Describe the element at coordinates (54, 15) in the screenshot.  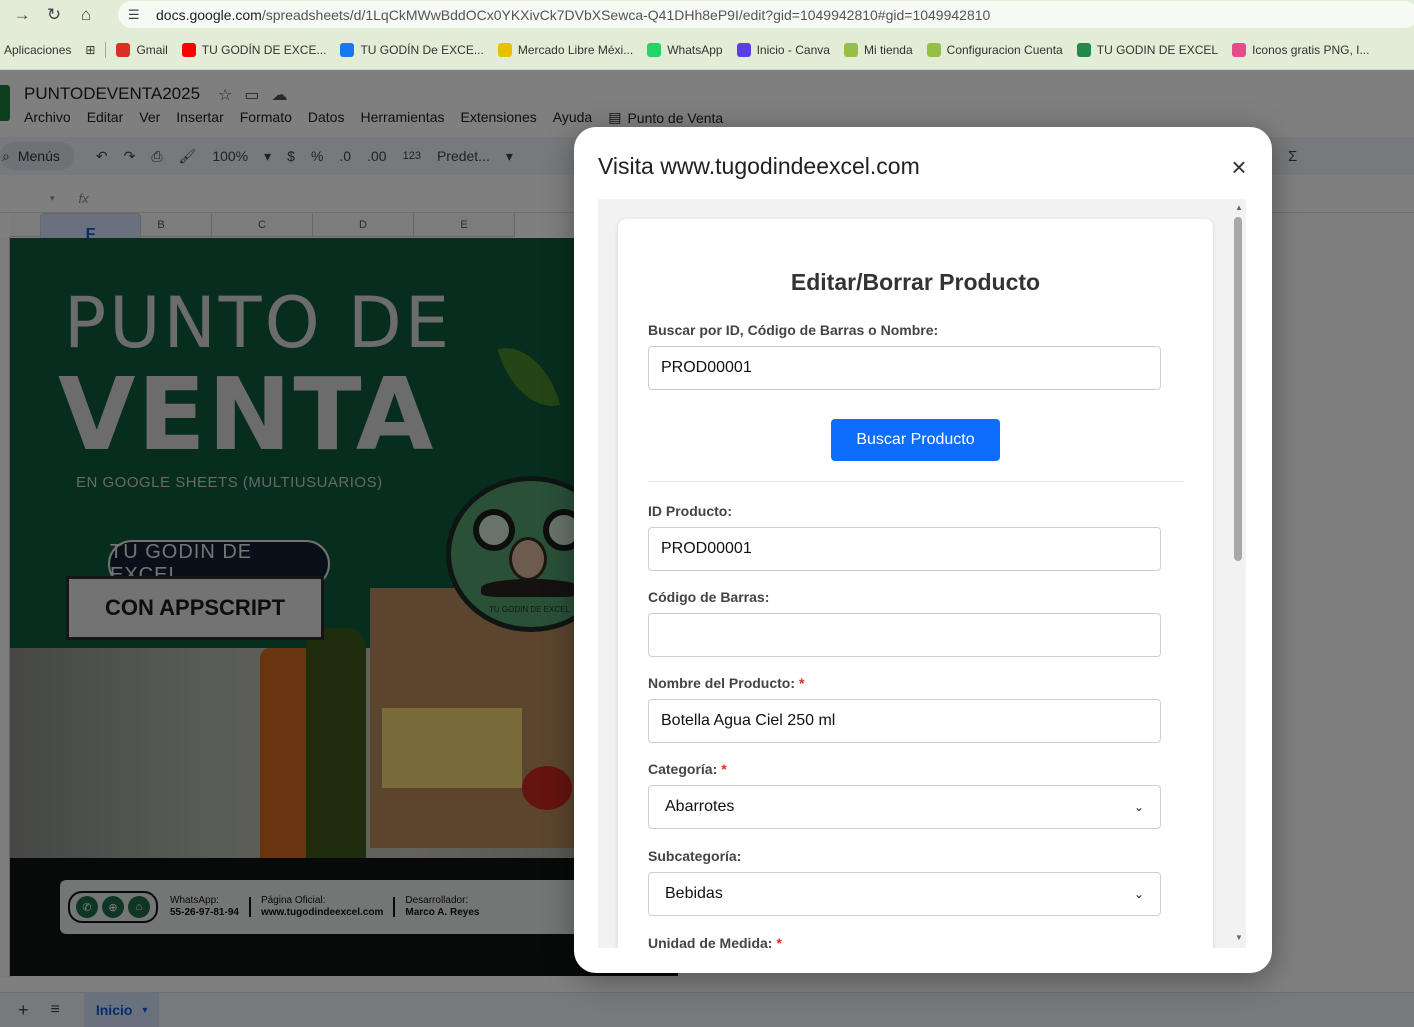
I see `reload-icon: ↻` at that location.